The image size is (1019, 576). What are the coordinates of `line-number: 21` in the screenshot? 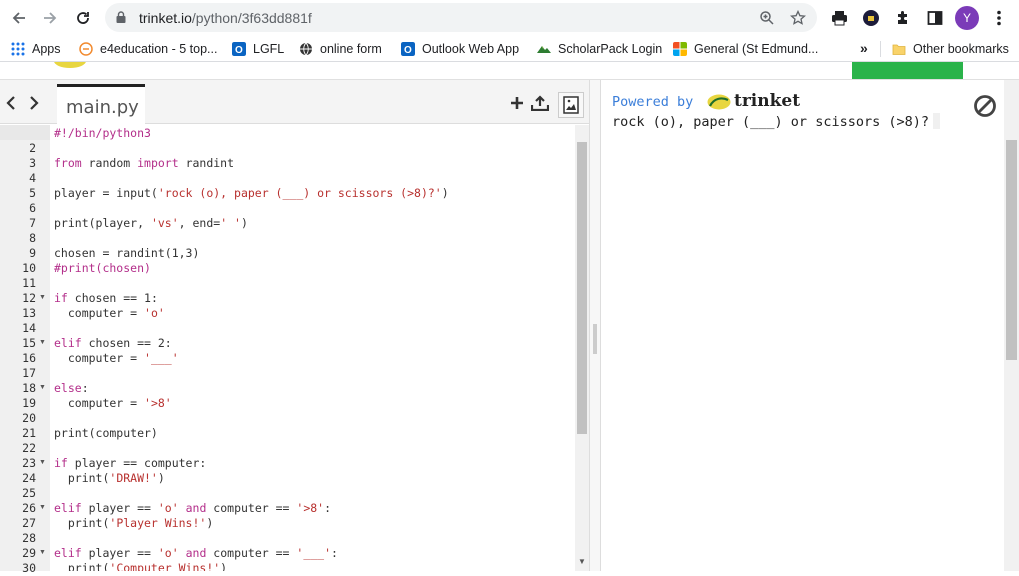 It's located at (29, 433).